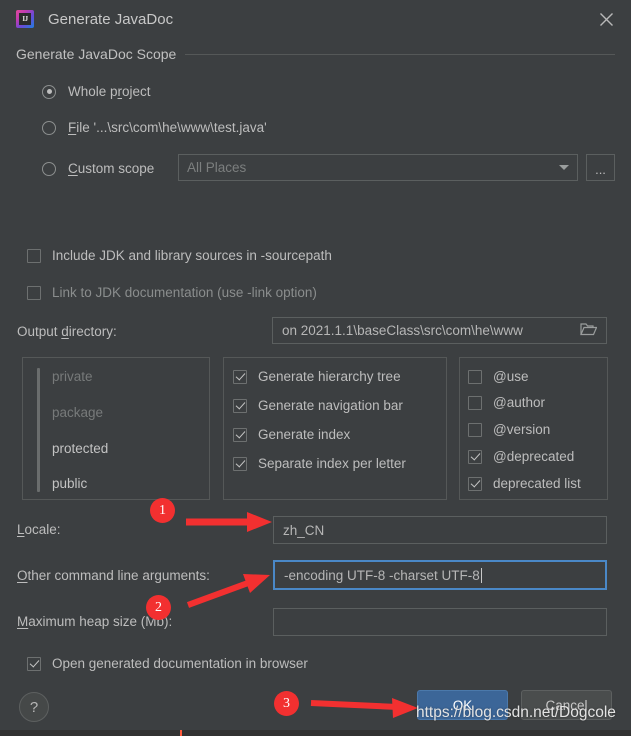  What do you see at coordinates (329, 376) in the screenshot?
I see `checkbox-label: Generate hierarchy tree` at bounding box center [329, 376].